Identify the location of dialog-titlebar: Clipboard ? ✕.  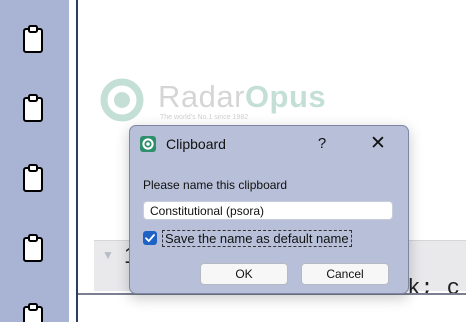
(269, 144).